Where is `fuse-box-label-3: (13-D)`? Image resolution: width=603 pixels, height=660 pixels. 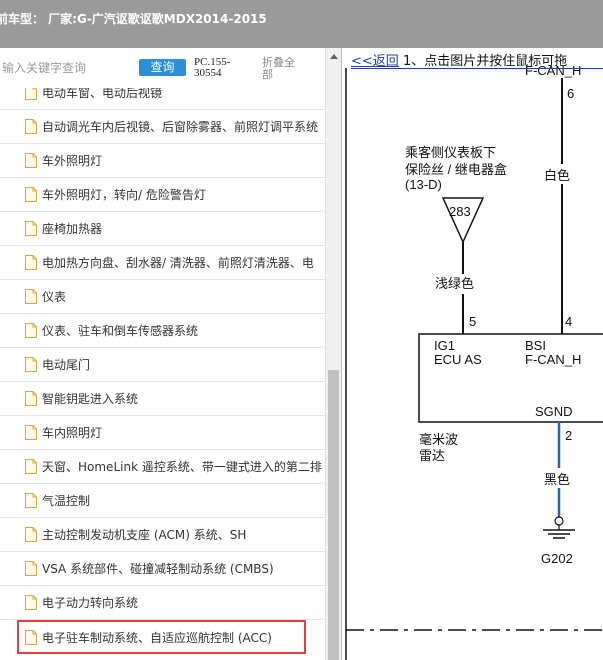
fuse-box-label-3: (13-D) is located at coordinates (423, 184).